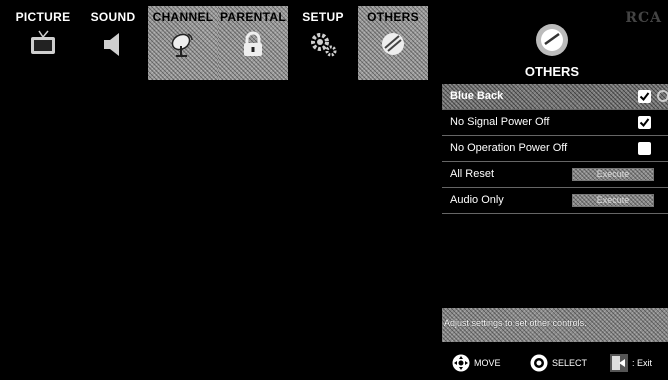 This screenshot has height=380, width=668. Describe the element at coordinates (472, 174) in the screenshot. I see `setting-label: All Reset` at that location.